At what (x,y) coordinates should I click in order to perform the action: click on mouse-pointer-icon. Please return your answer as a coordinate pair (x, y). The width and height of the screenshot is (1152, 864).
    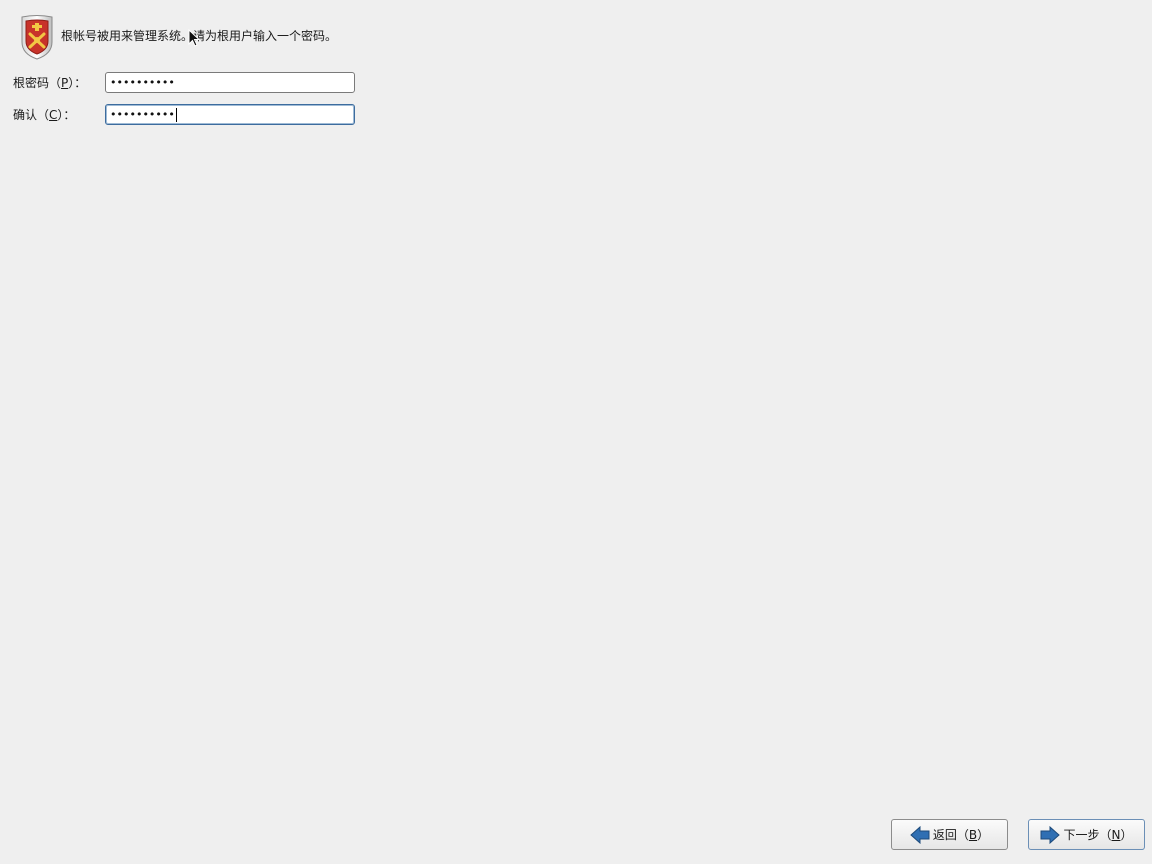
    Looking at the image, I should click on (194, 39).